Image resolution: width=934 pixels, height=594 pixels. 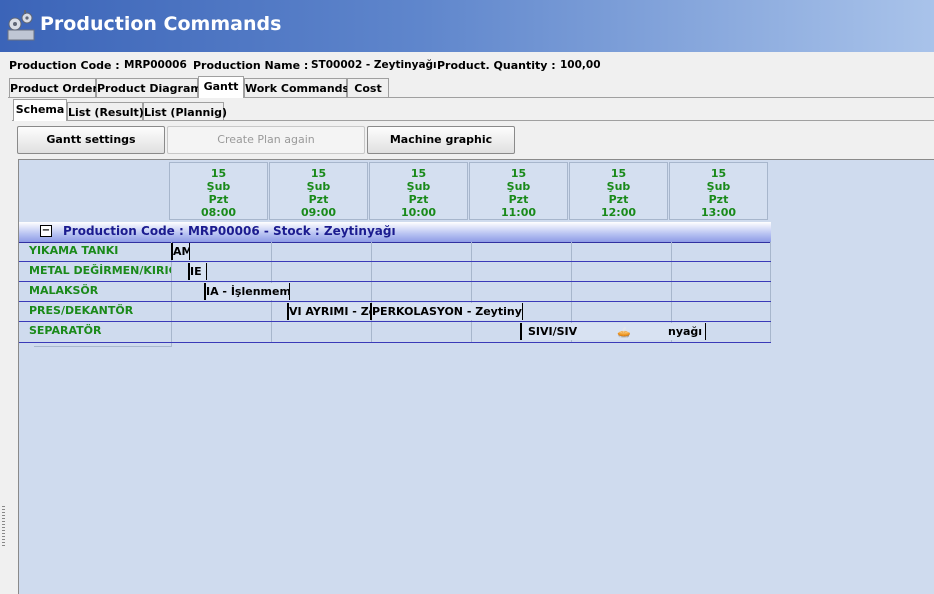 What do you see at coordinates (149, 87) in the screenshot?
I see `tab-product-diagram: Product Diagram` at bounding box center [149, 87].